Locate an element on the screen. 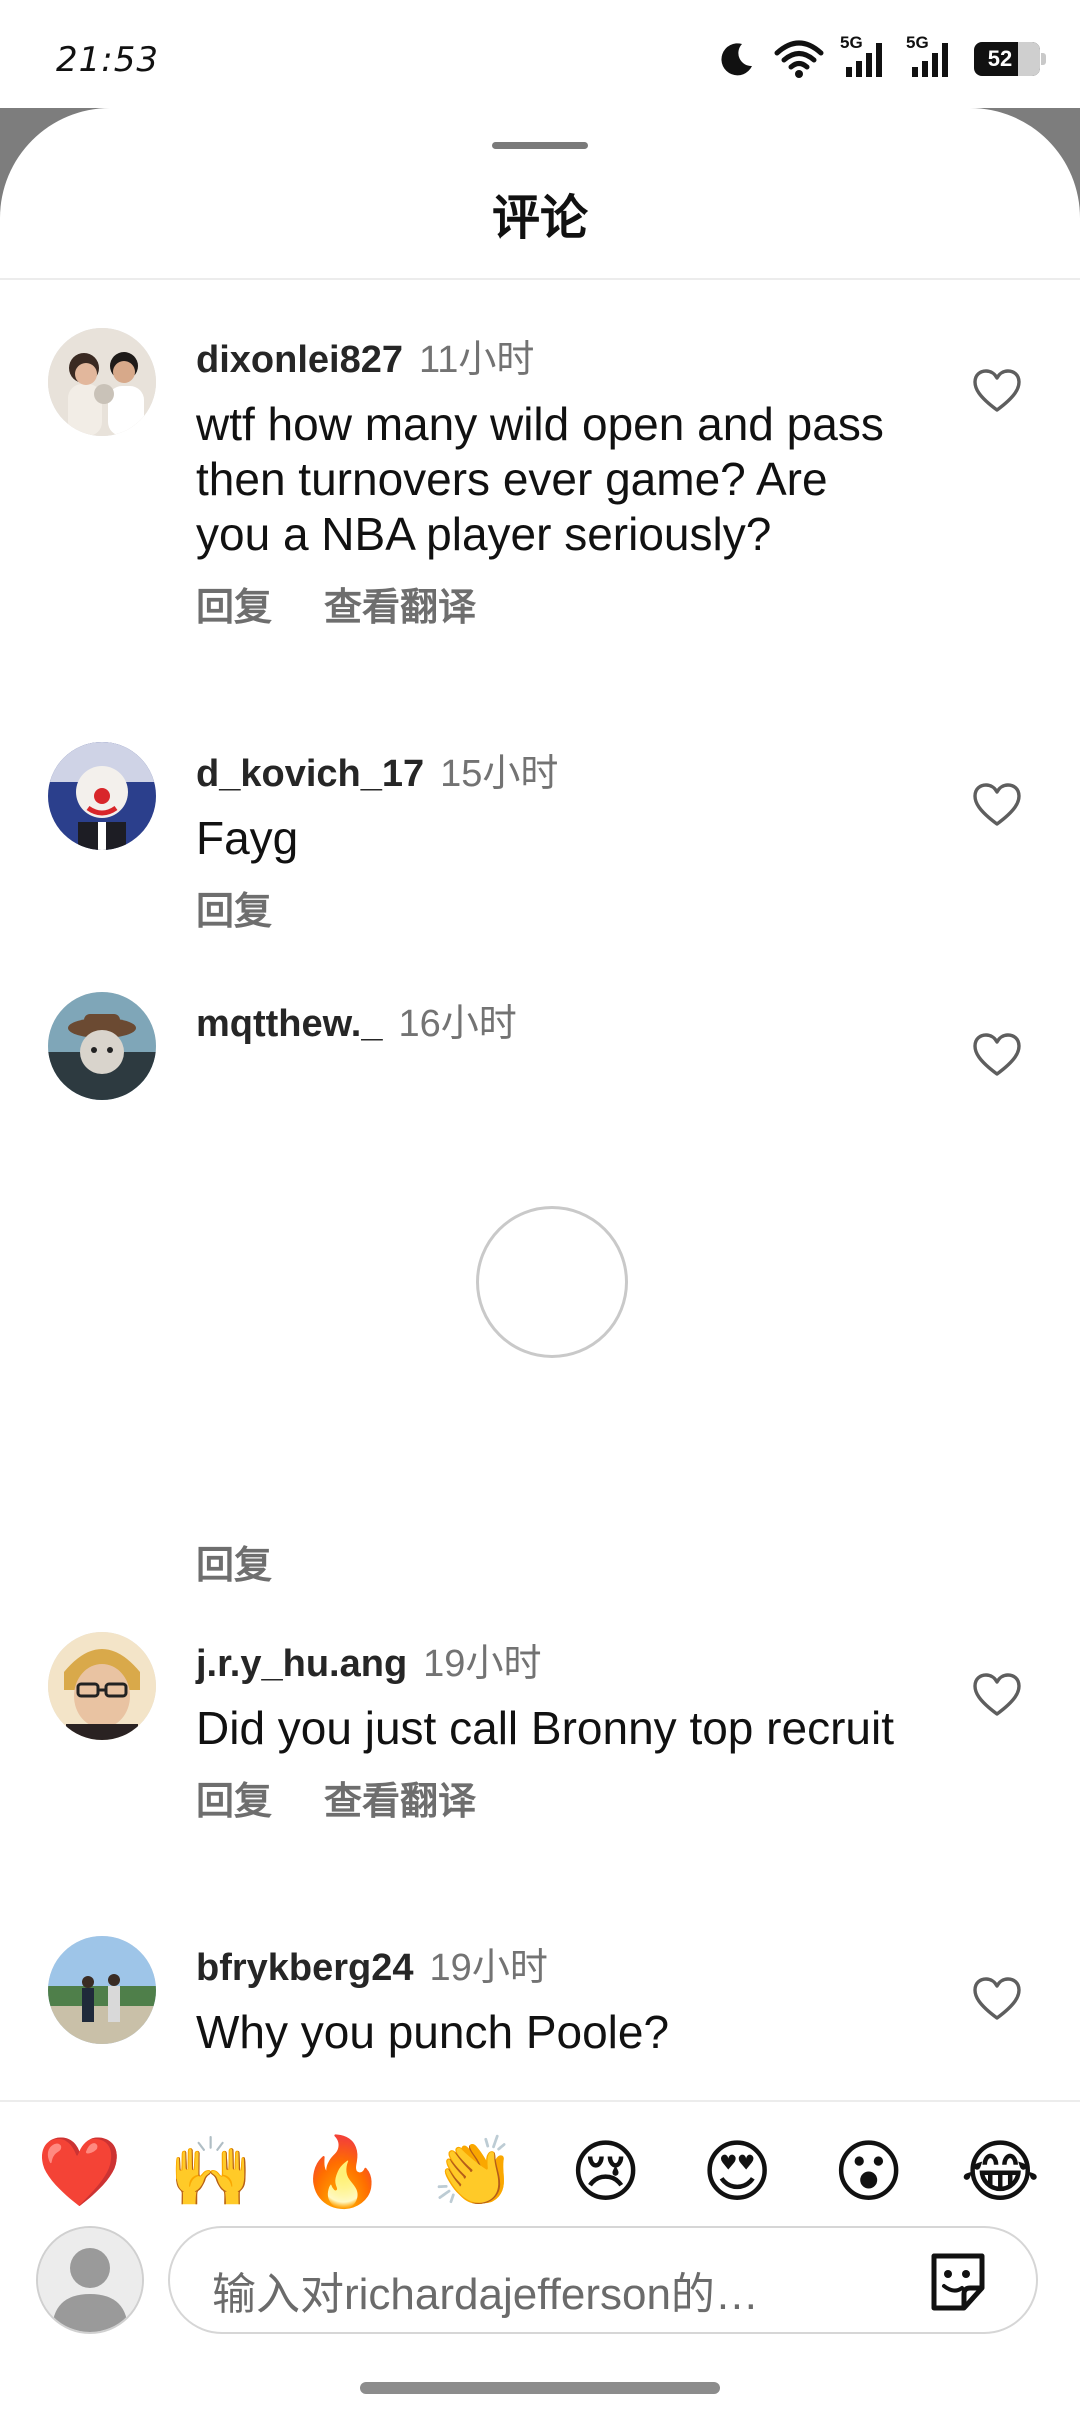  moon-icon is located at coordinates (736, 59).